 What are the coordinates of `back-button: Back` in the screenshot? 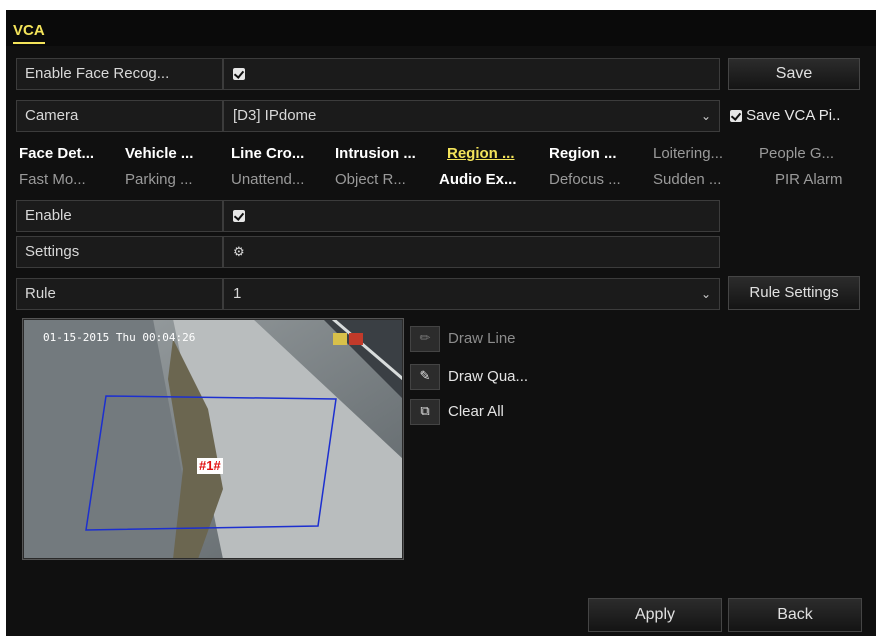 It's located at (795, 615).